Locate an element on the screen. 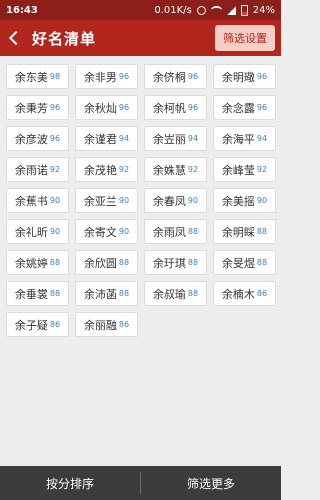 This screenshot has height=500, width=320. name-item: 余雨诺 92 is located at coordinates (37, 169).